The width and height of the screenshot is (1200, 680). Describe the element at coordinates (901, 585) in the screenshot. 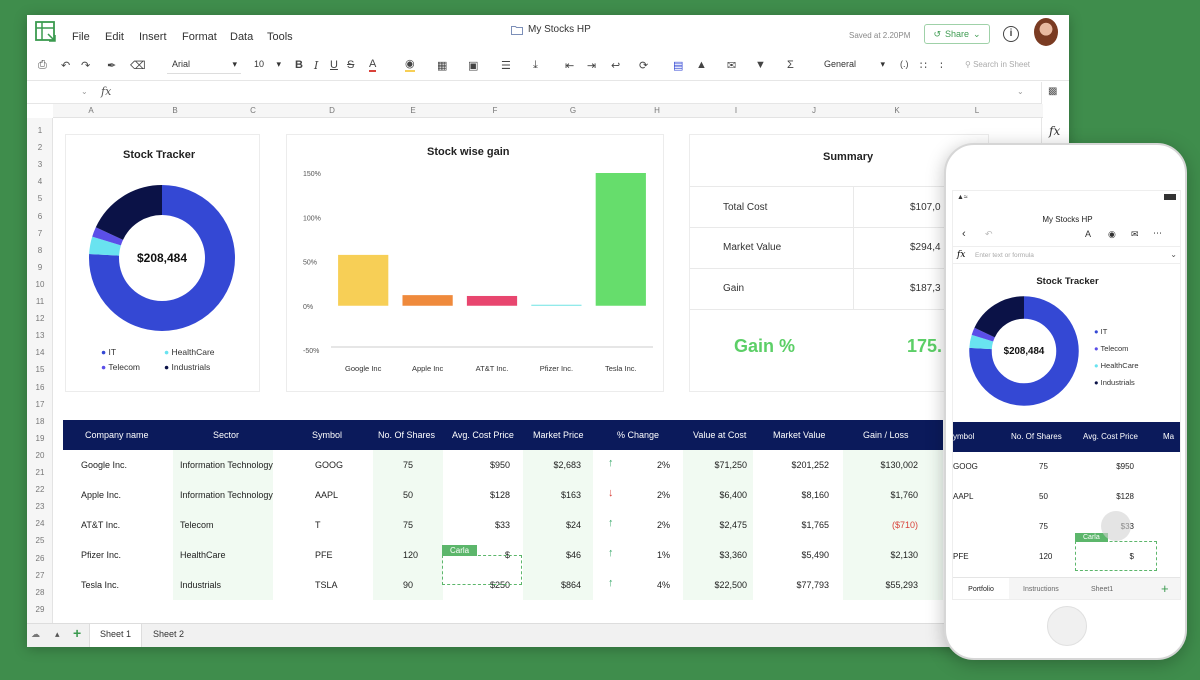

I see `table-cell-gain: $55,293` at that location.